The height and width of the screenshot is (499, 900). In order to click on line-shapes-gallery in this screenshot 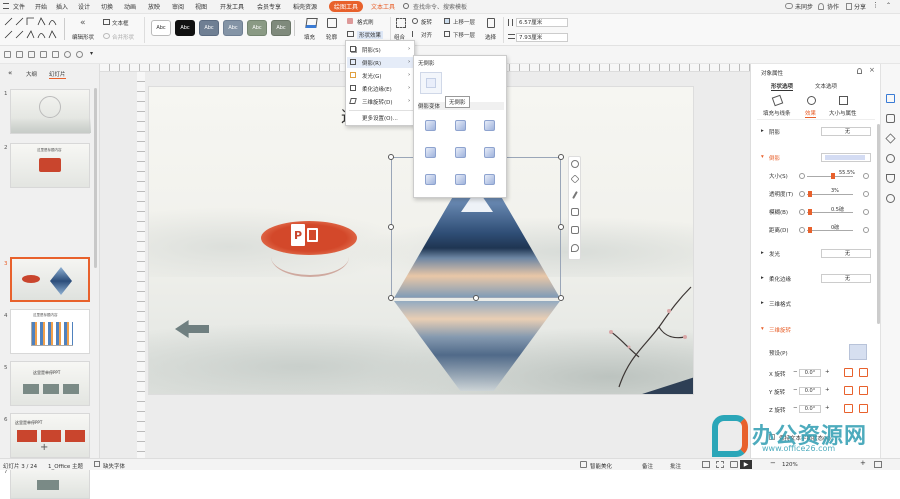, I will do `click(33, 30)`.